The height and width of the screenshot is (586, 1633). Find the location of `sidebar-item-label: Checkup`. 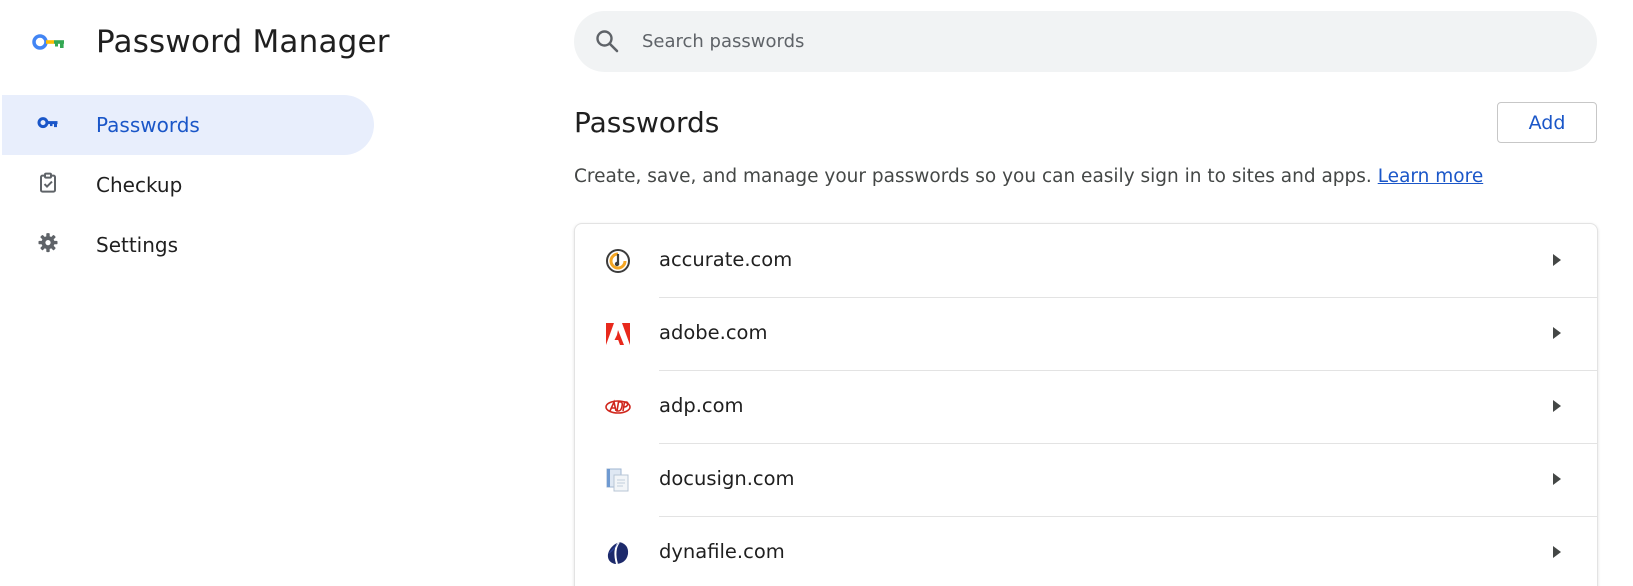

sidebar-item-label: Checkup is located at coordinates (139, 185).